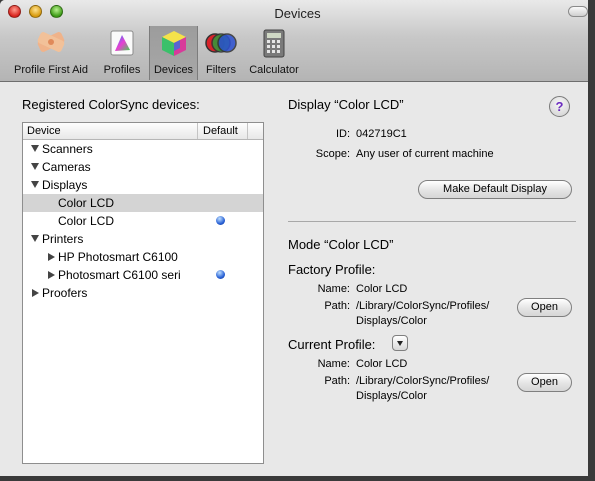 The height and width of the screenshot is (481, 595). Describe the element at coordinates (143, 131) in the screenshot. I see `device-list-header: Device Default` at that location.